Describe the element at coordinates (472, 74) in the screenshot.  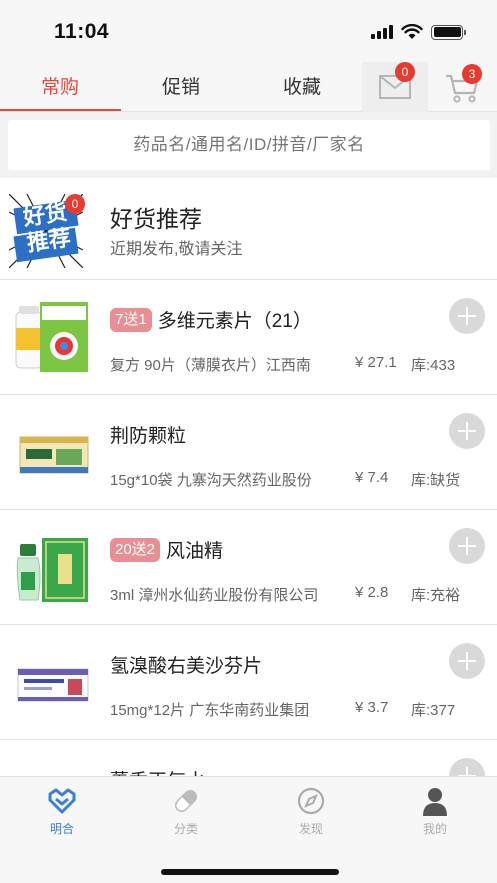
I see `cart-badge: 3` at that location.